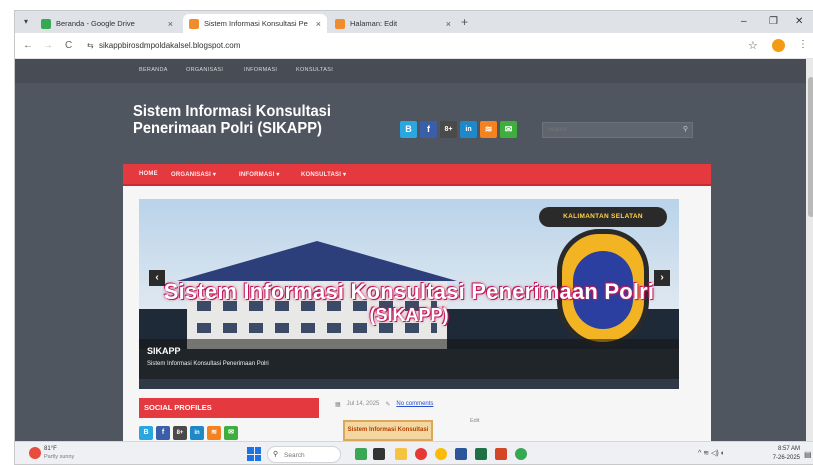  Describe the element at coordinates (753, 45) in the screenshot. I see `star-icon: ☆` at that location.